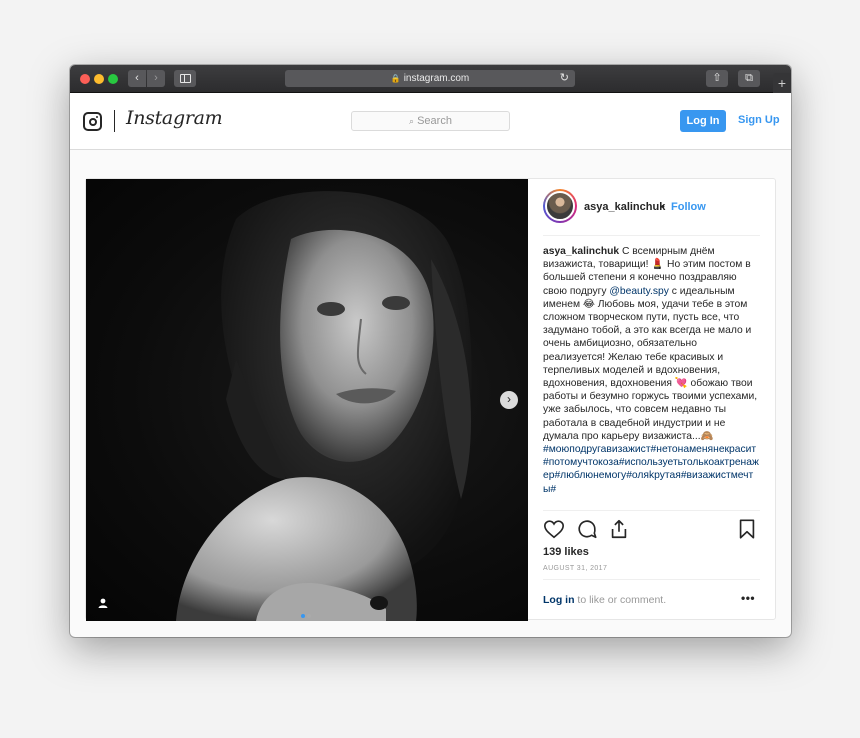 Image resolution: width=860 pixels, height=738 pixels. What do you see at coordinates (747, 529) in the screenshot?
I see `bookmark-icon` at bounding box center [747, 529].